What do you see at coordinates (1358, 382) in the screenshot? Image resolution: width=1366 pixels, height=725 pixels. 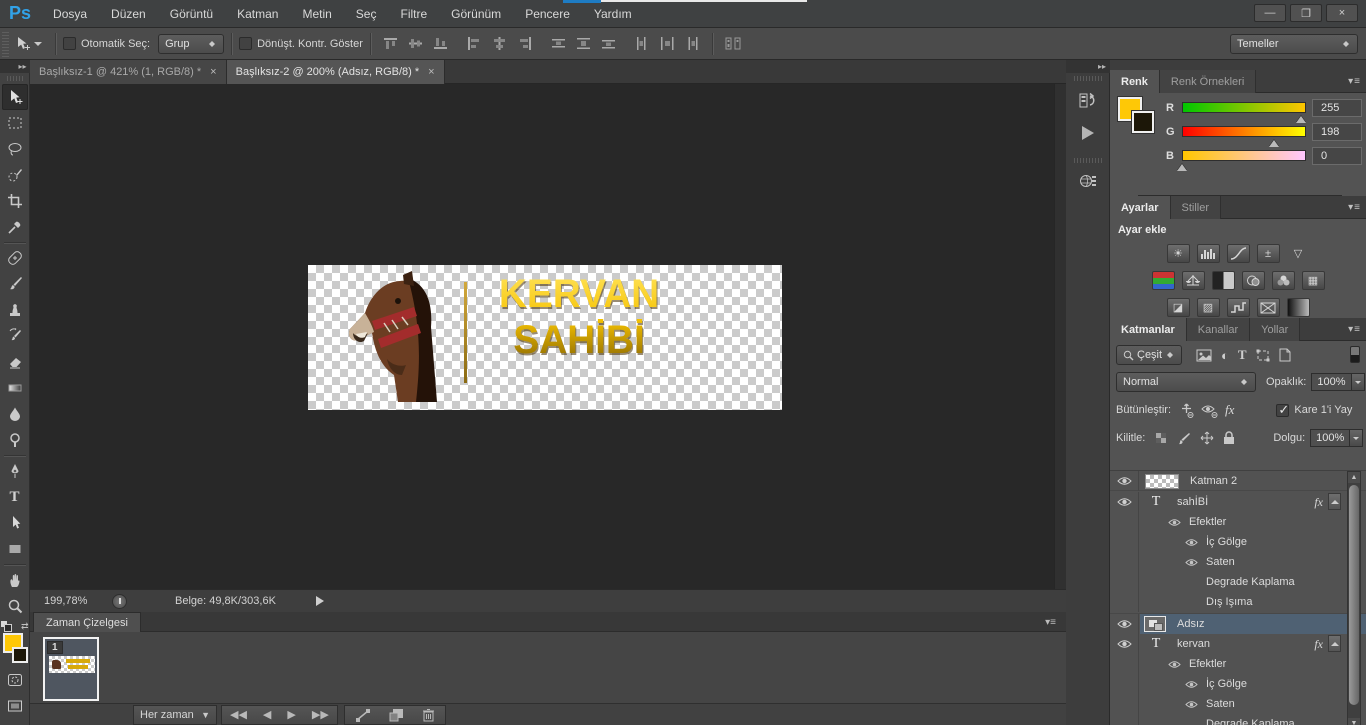 I see `opacity-dropdown-button` at bounding box center [1358, 382].